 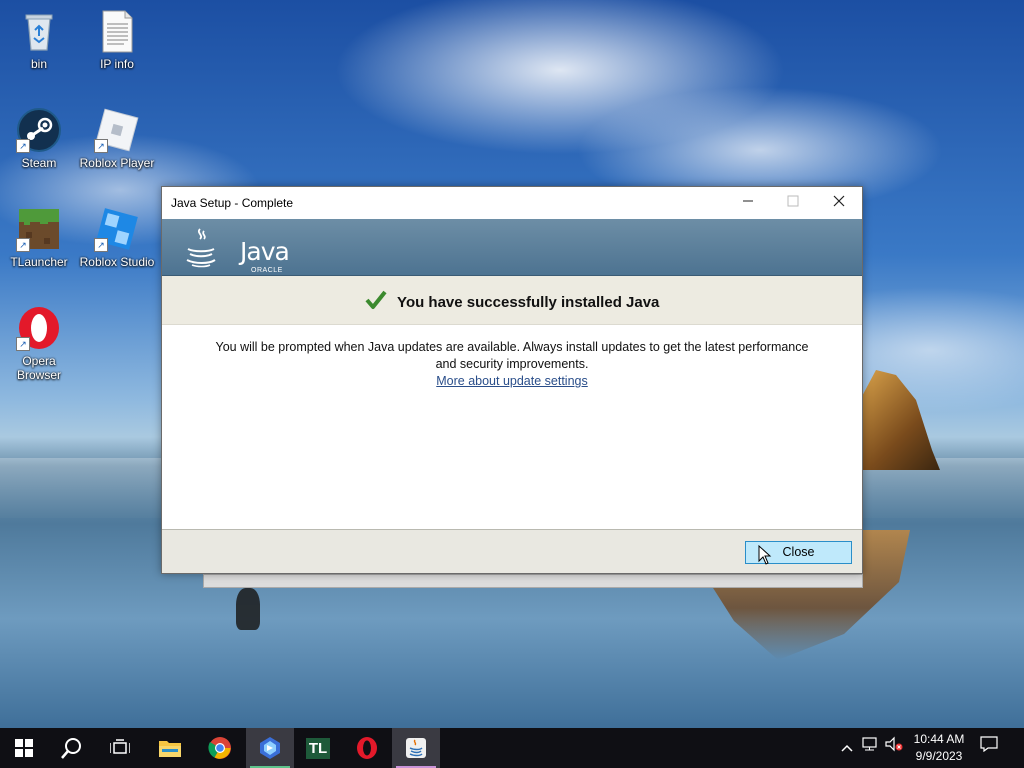 I want to click on file-explorer-button, so click(x=170, y=748).